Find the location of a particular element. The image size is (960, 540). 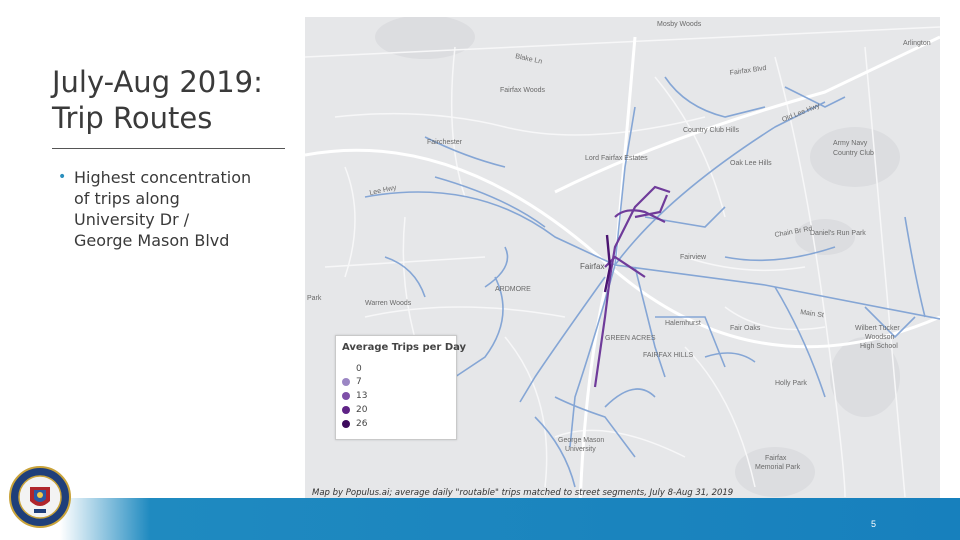

map-label-country-club: Country Club is located at coordinates (853, 153).